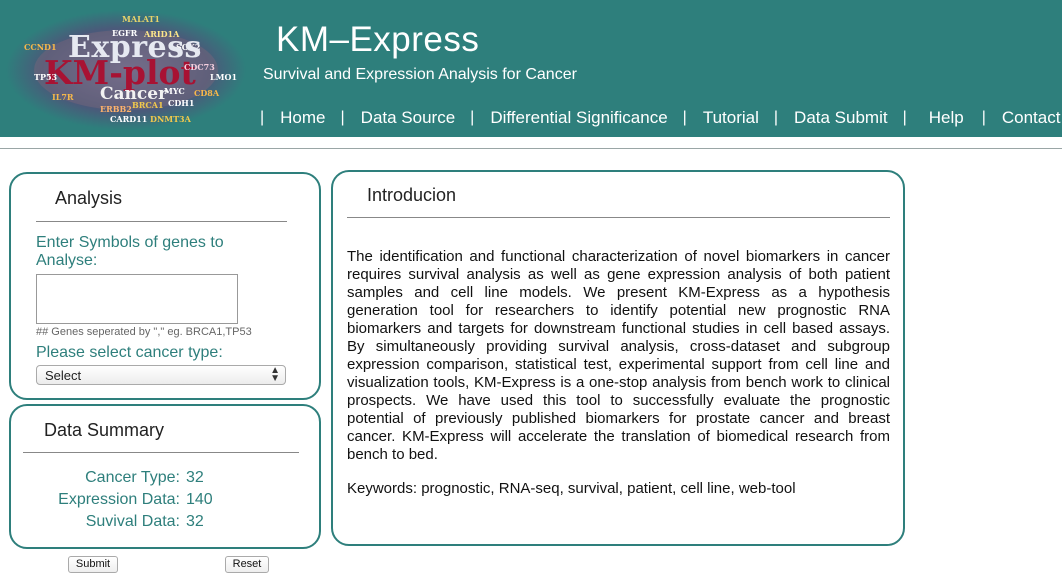 The width and height of the screenshot is (1062, 574). What do you see at coordinates (144, 332) in the screenshot?
I see `gene-input-hint: ## Genes seperated by "," eg. BRCA1,TP53` at bounding box center [144, 332].